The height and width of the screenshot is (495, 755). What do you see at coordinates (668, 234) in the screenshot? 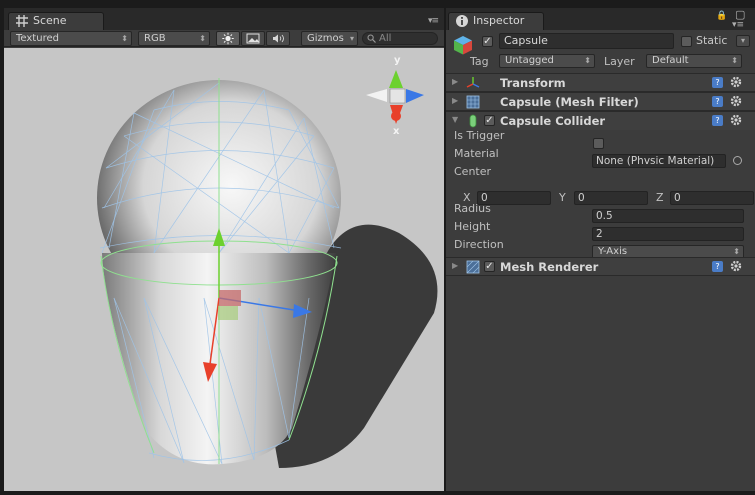
I see `height-field: 2` at bounding box center [668, 234].